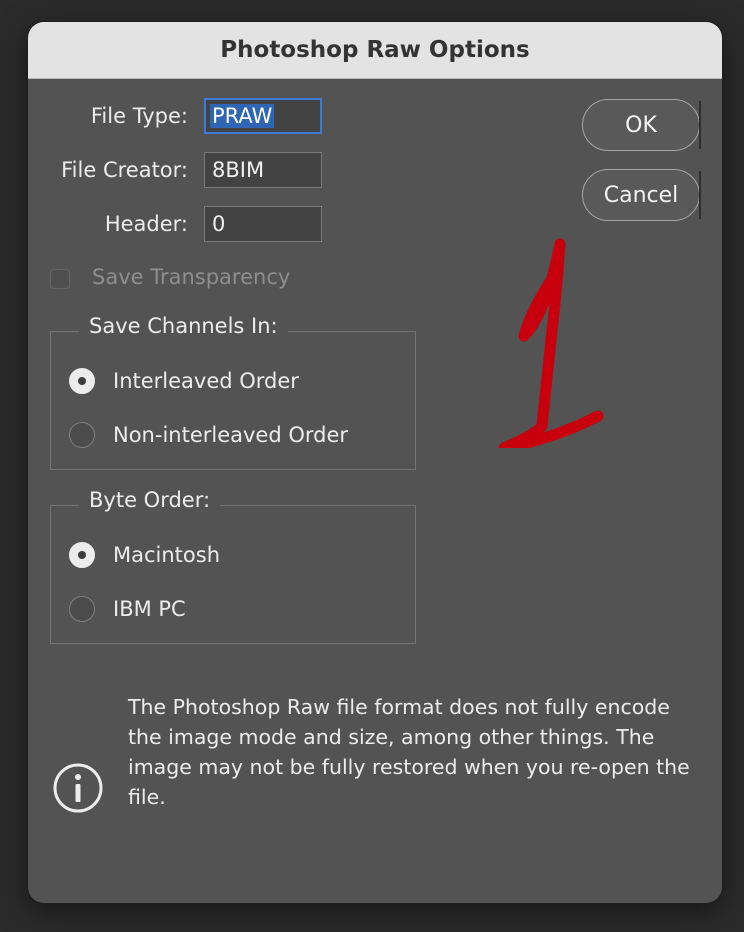  I want to click on radio-label: IBM PC, so click(149, 609).